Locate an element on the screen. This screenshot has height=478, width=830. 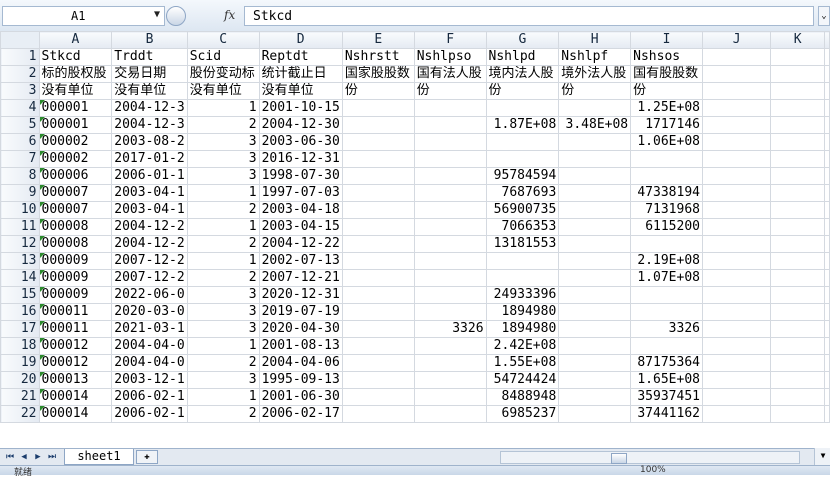
cell-B: 2022-06-0 is located at coordinates (149, 295).